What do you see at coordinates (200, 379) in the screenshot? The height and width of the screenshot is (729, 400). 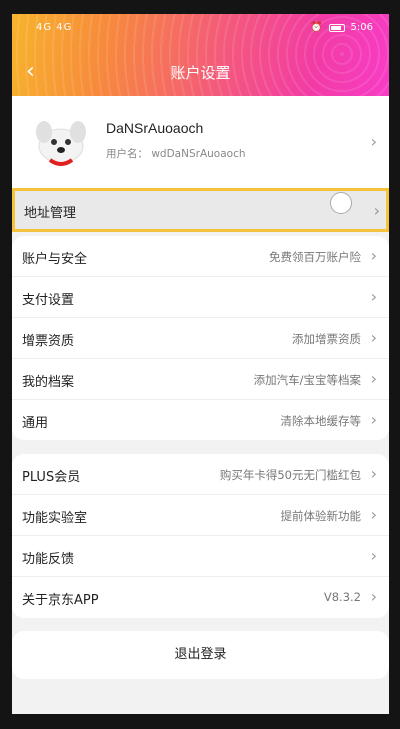 I see `list-item-my-profile: 我的档案 添加汽车/宝宝等档案 ›` at bounding box center [200, 379].